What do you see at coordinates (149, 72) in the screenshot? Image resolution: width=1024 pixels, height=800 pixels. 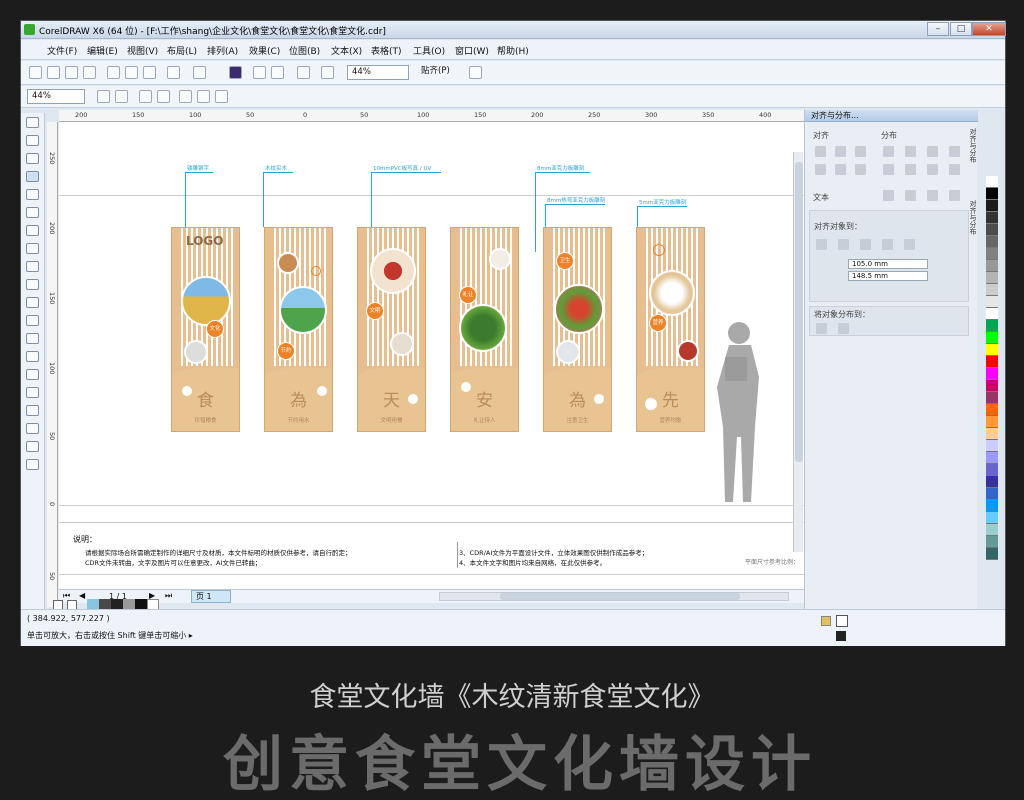 I see `paste-icon` at bounding box center [149, 72].